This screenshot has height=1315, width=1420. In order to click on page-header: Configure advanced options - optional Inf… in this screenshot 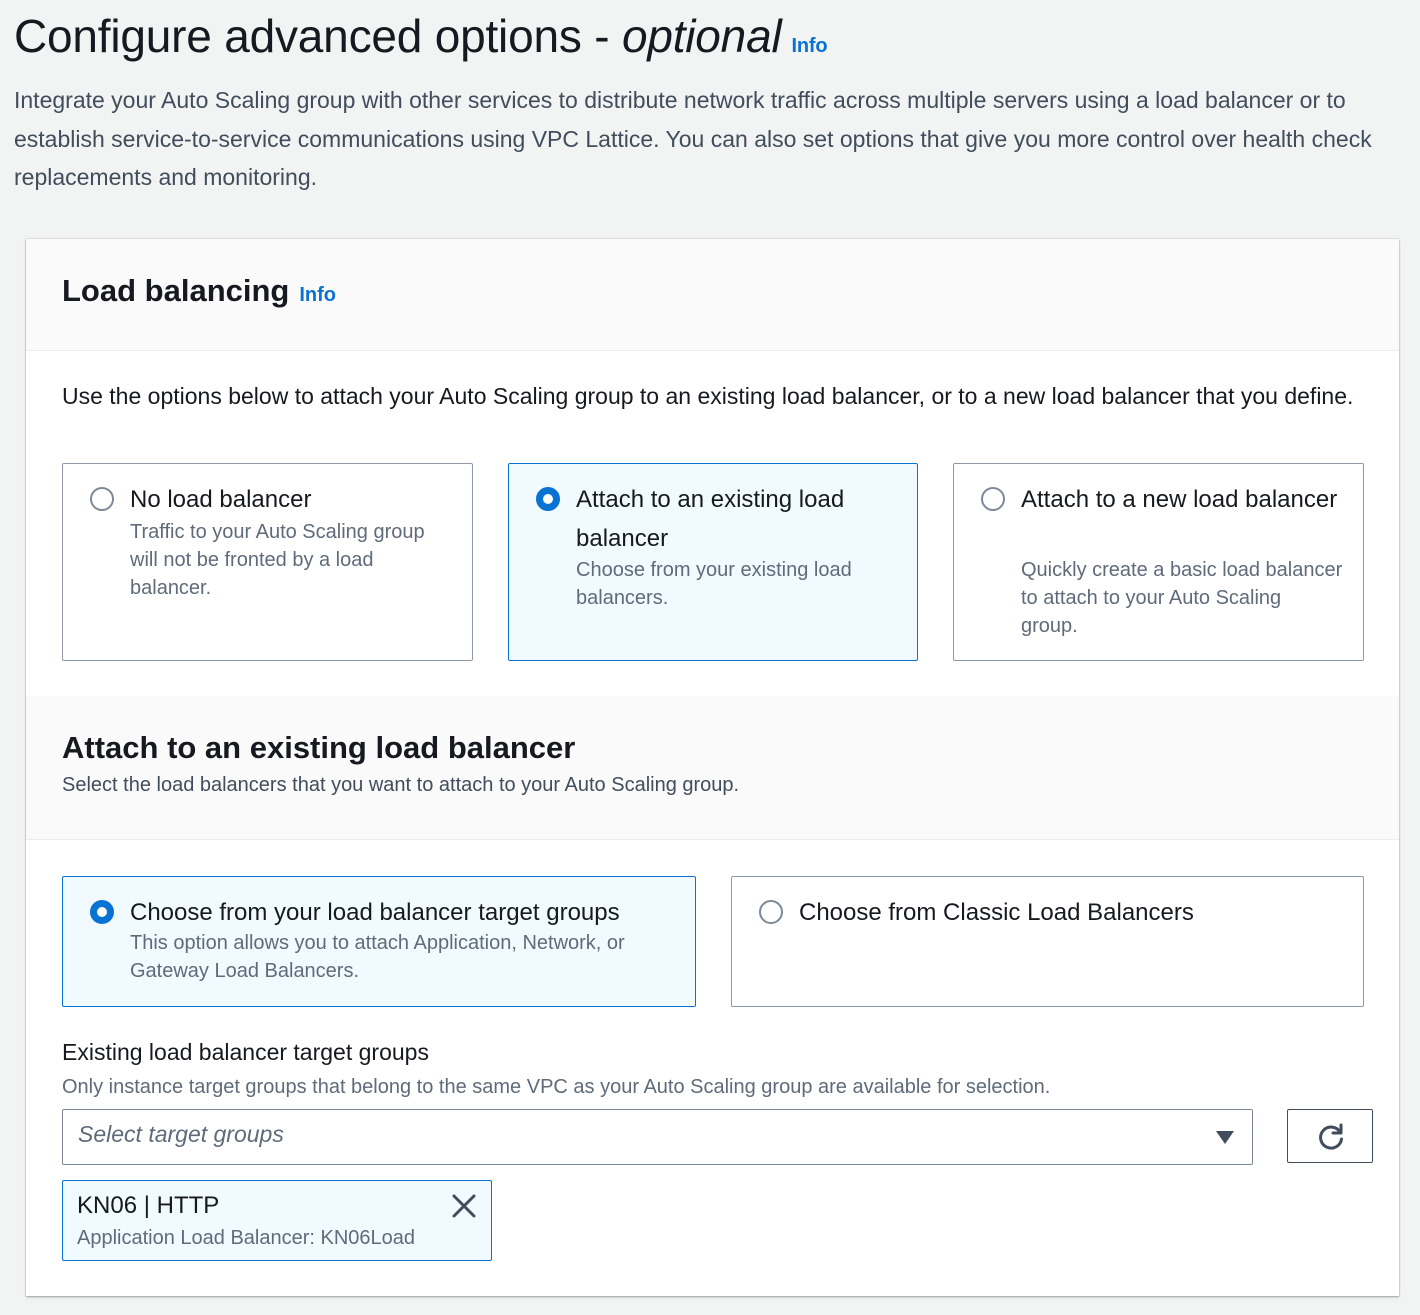, I will do `click(704, 102)`.